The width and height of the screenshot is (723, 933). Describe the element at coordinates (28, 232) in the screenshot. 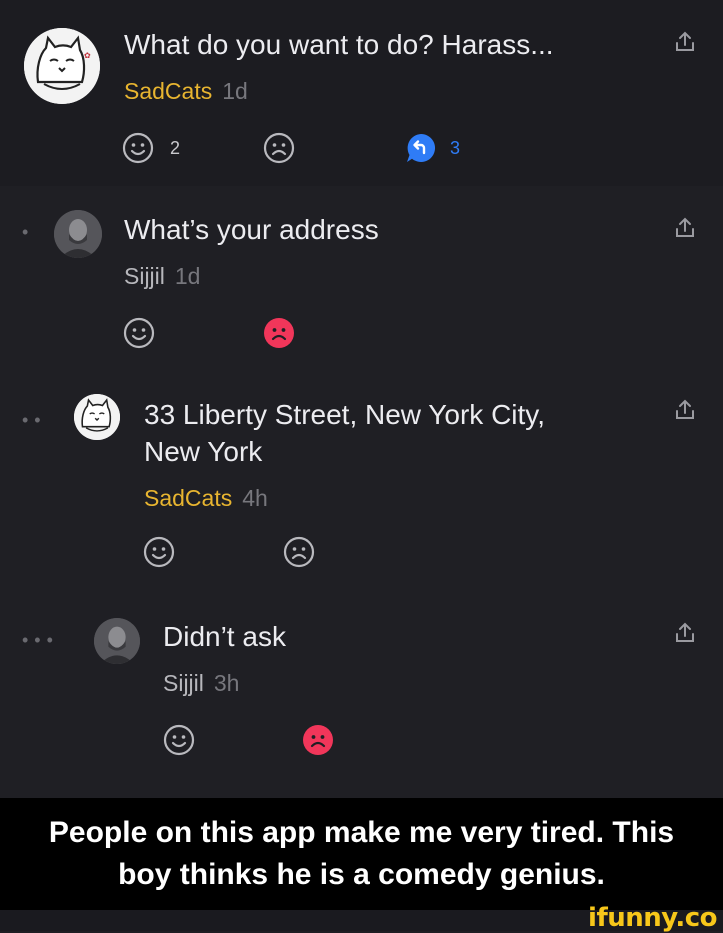

I see `thread-depth-indicator: •` at that location.